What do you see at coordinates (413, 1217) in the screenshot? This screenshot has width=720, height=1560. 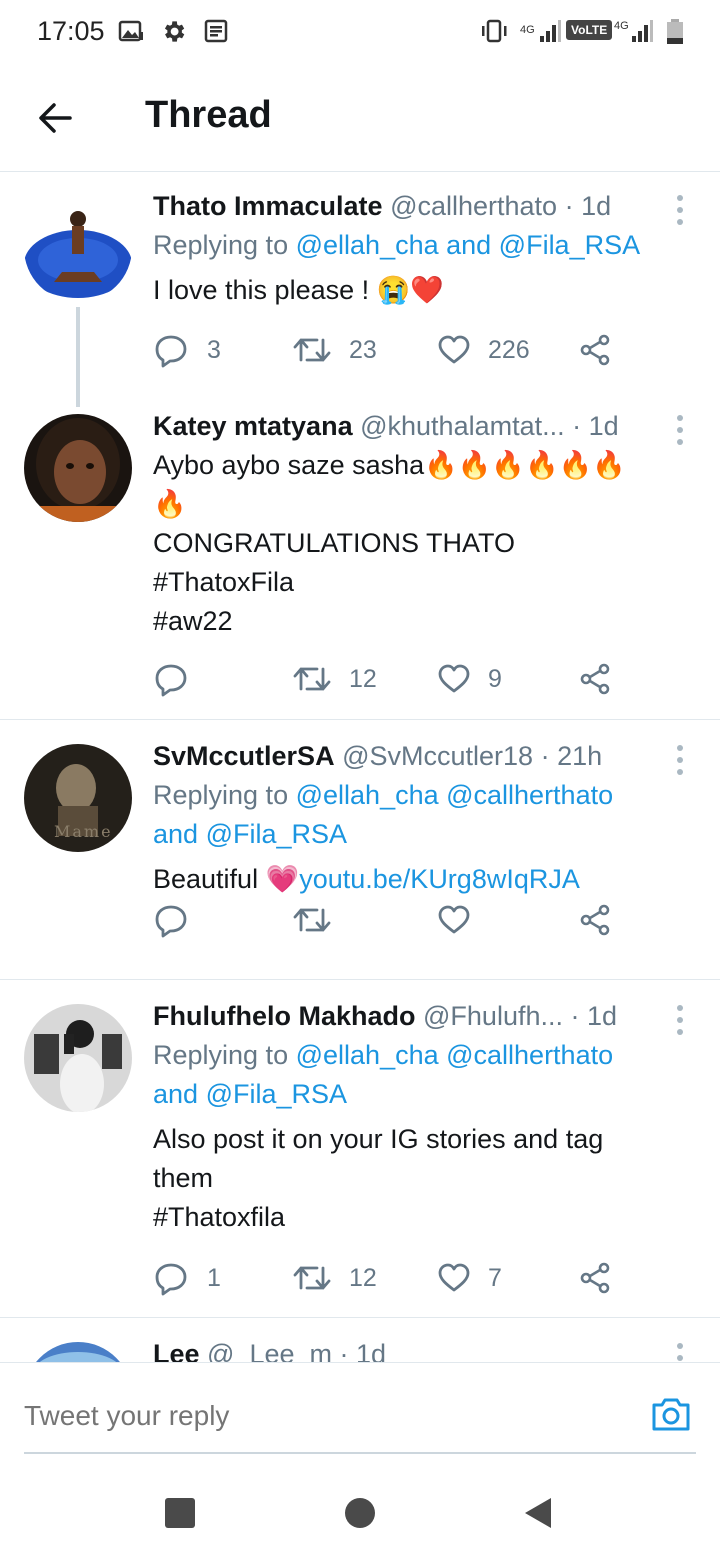 I see `hashtag-link: #Thatoxfila` at bounding box center [413, 1217].